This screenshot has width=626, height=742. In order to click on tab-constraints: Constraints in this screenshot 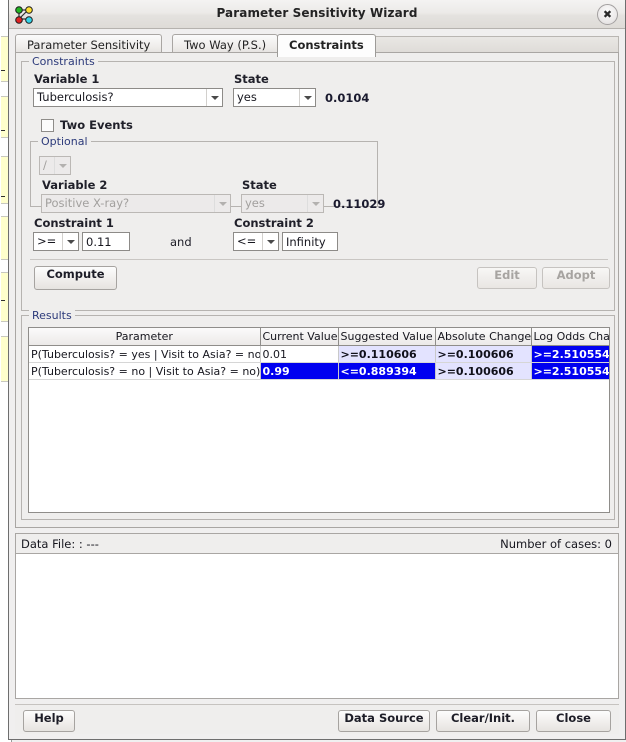, I will do `click(326, 45)`.